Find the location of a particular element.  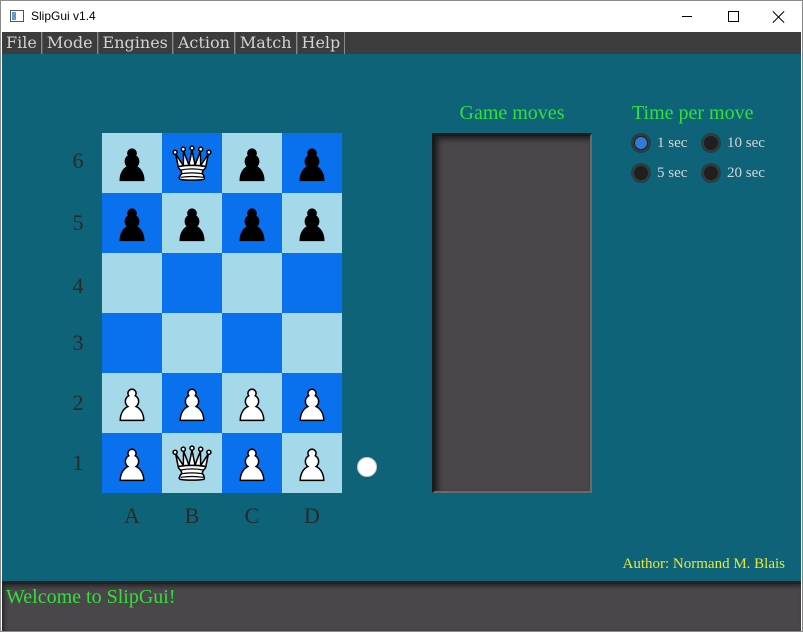

time-option-20-sec: 20 sec is located at coordinates (733, 173).